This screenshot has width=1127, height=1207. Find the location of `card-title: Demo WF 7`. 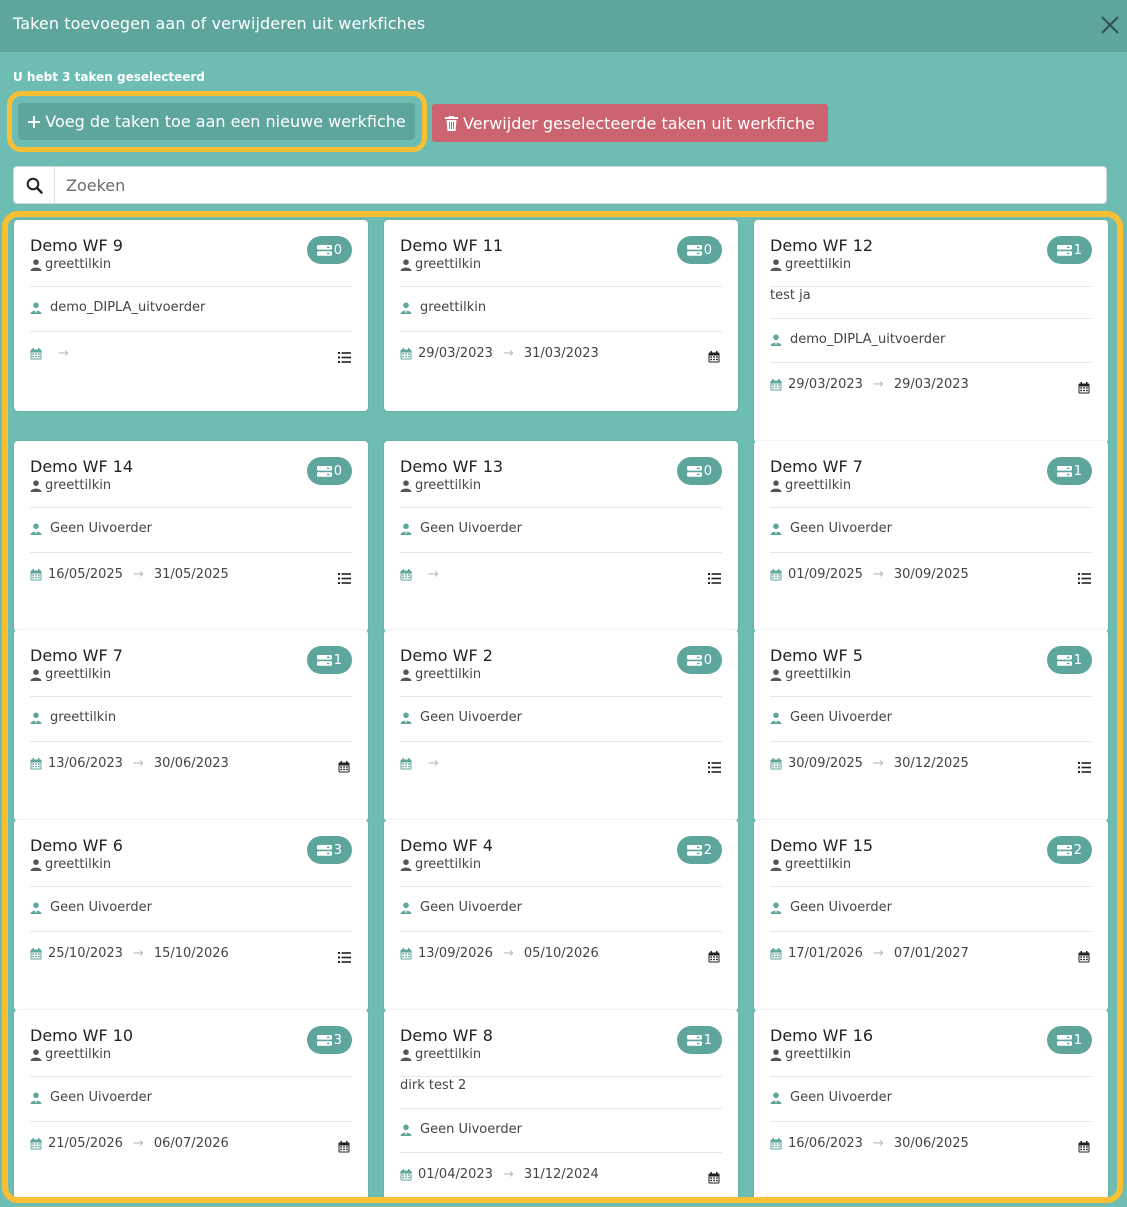

card-title: Demo WF 7 is located at coordinates (816, 466).